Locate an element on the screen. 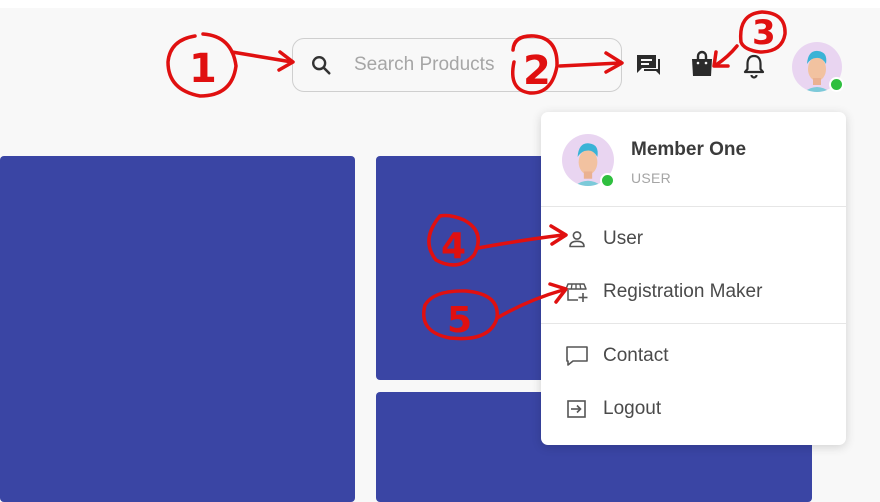  logout-icon is located at coordinates (577, 409).